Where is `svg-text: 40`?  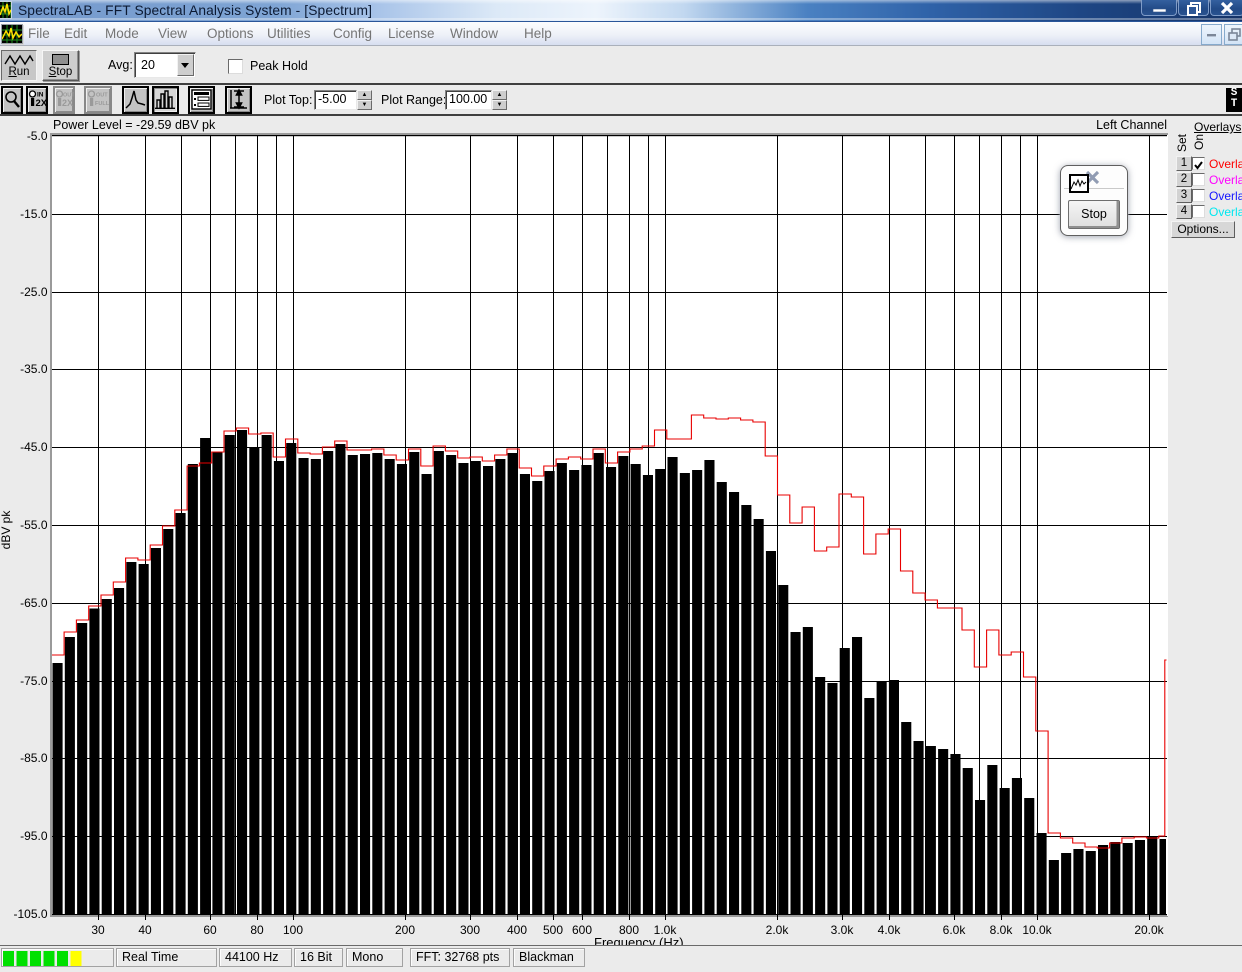 svg-text: 40 is located at coordinates (145, 930).